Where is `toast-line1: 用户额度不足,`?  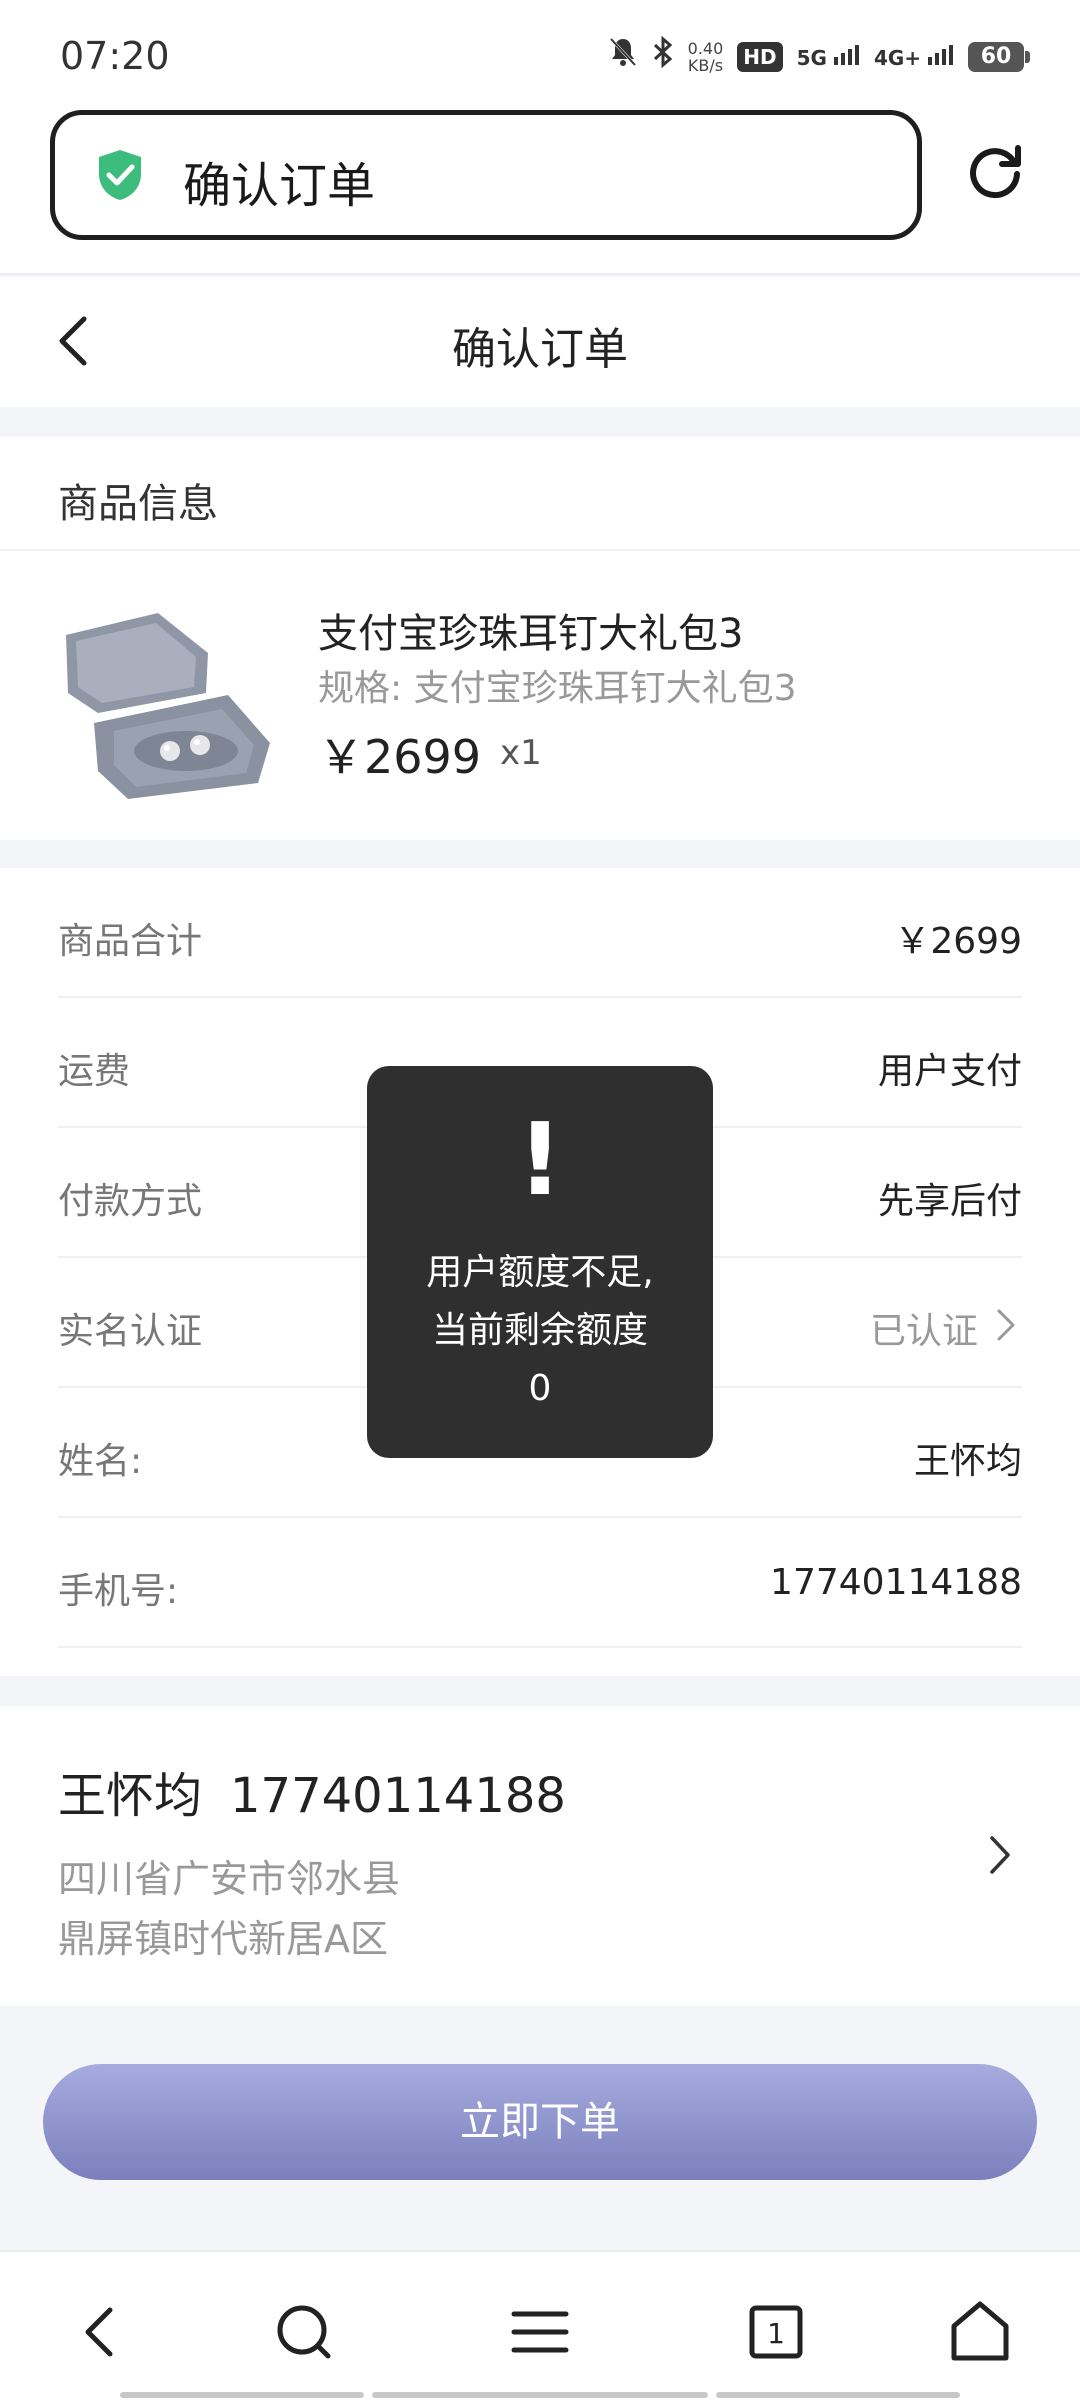 toast-line1: 用户额度不足, is located at coordinates (540, 1272).